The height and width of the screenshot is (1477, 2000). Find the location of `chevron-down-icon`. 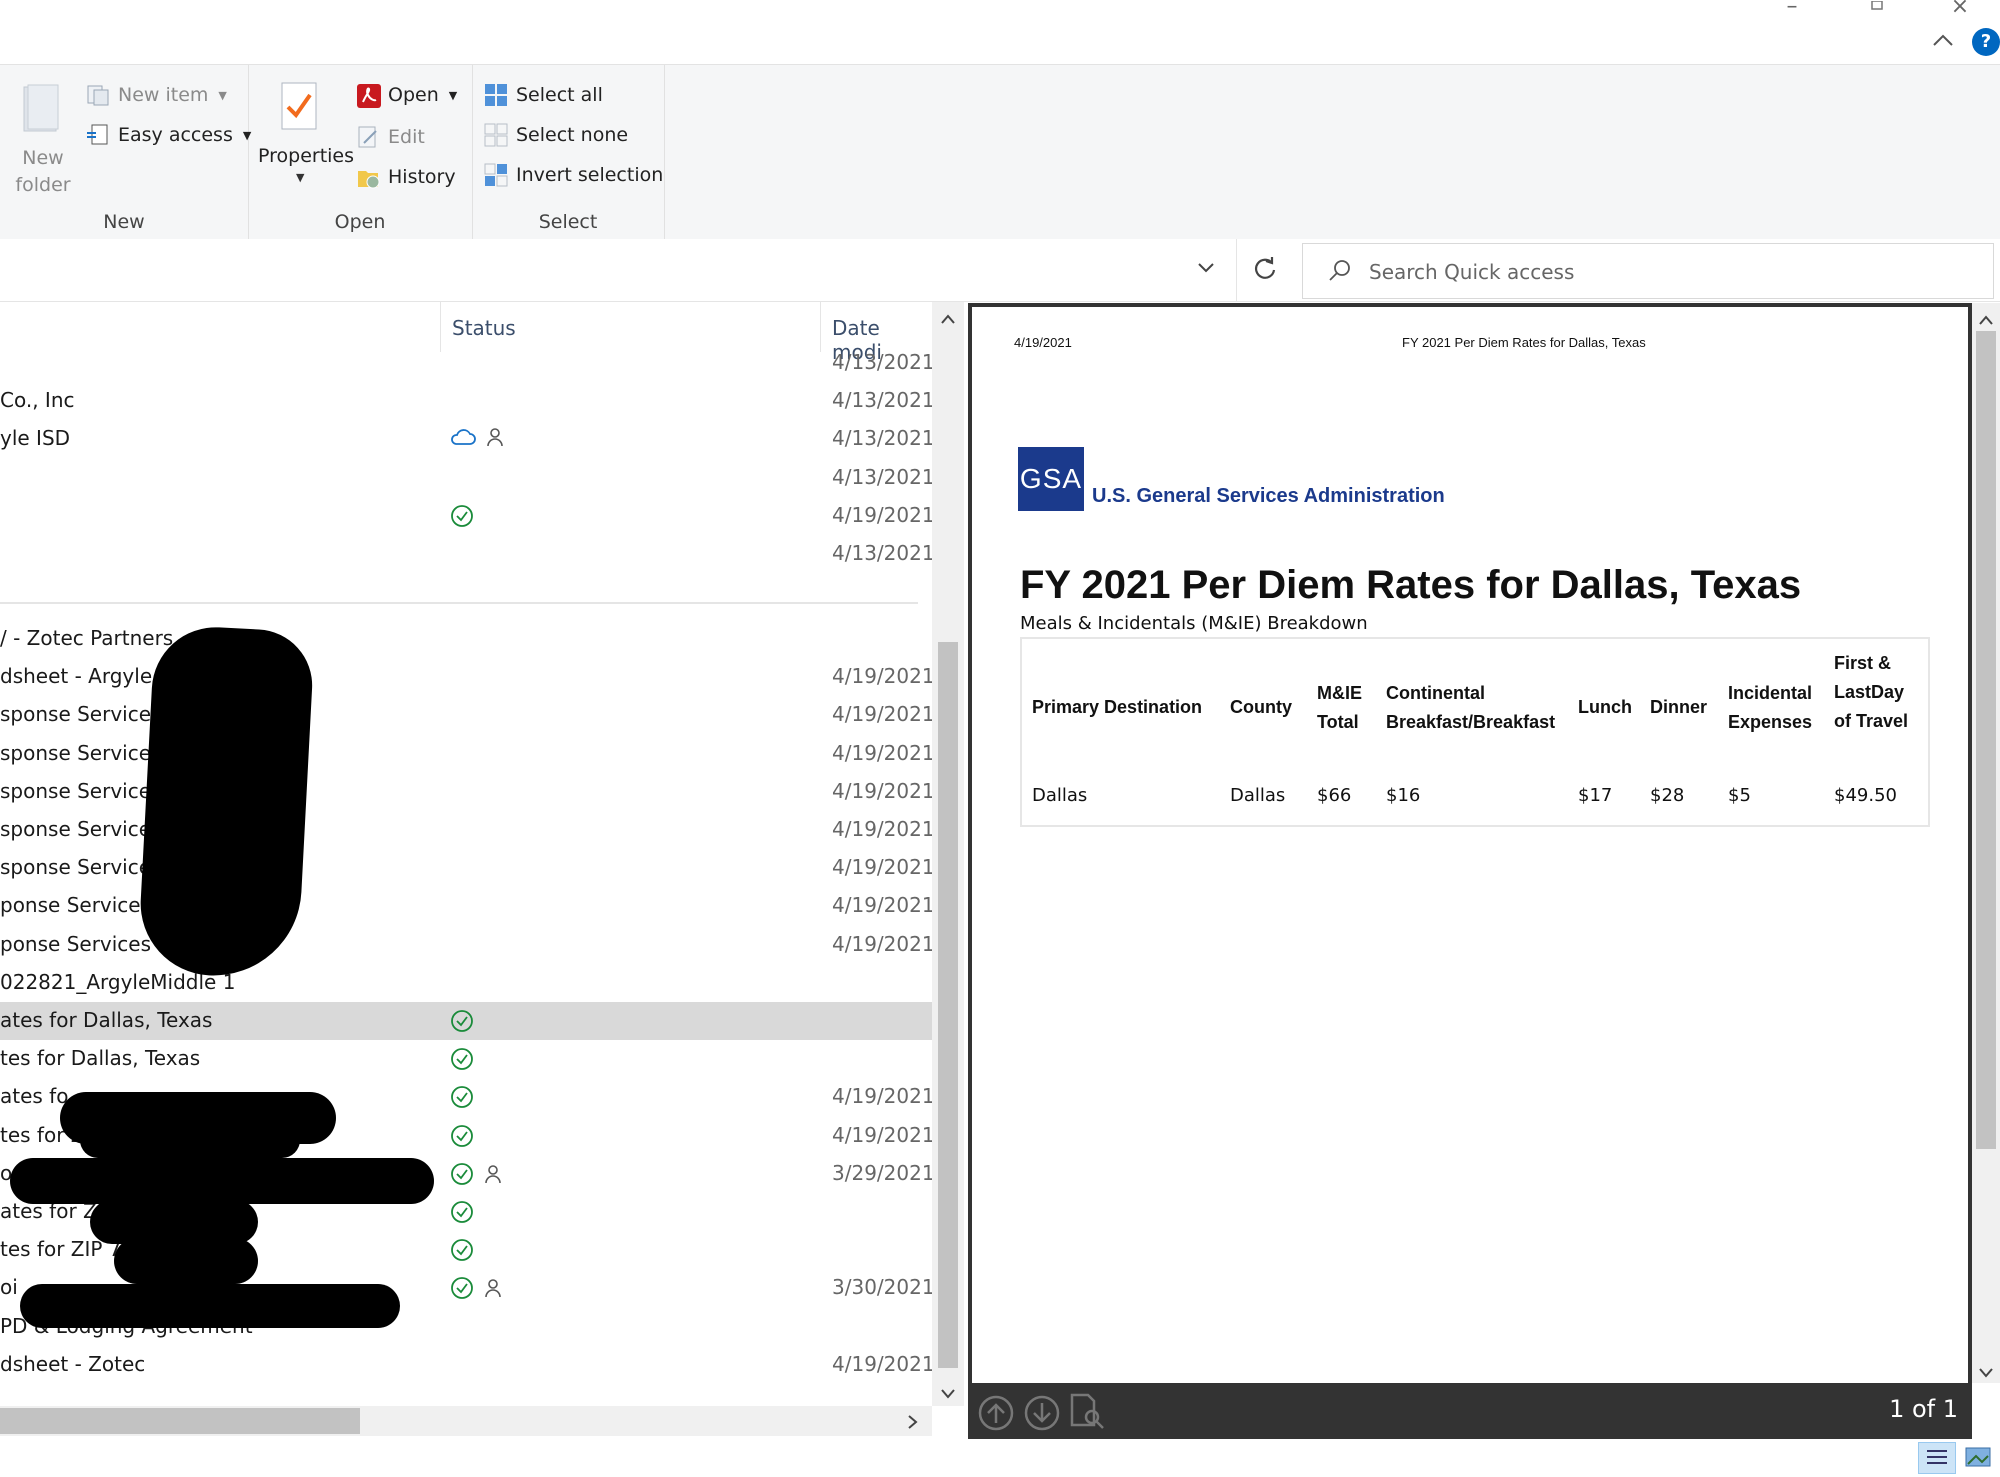

chevron-down-icon is located at coordinates (1206, 268).